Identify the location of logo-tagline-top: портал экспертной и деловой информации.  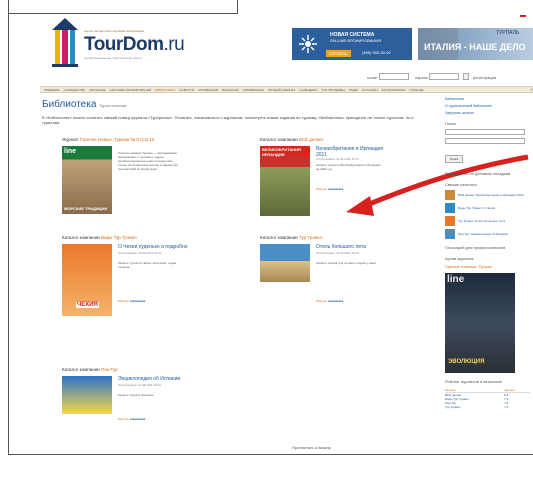
(114, 31).